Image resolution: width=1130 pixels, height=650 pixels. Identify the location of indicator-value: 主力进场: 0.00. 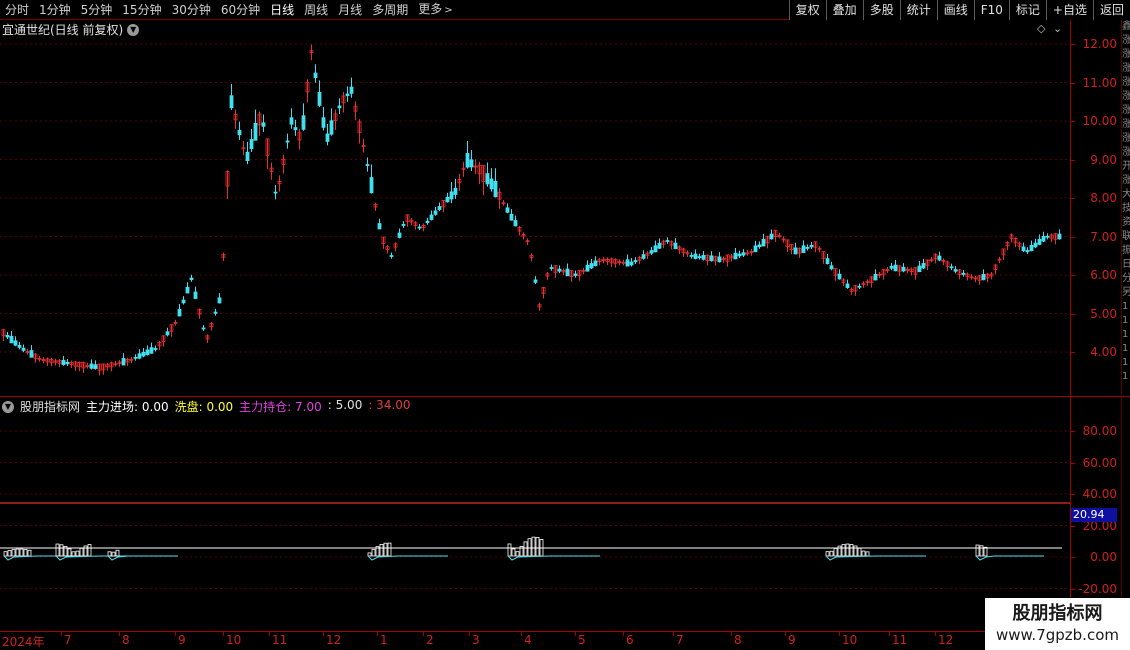
(127, 407).